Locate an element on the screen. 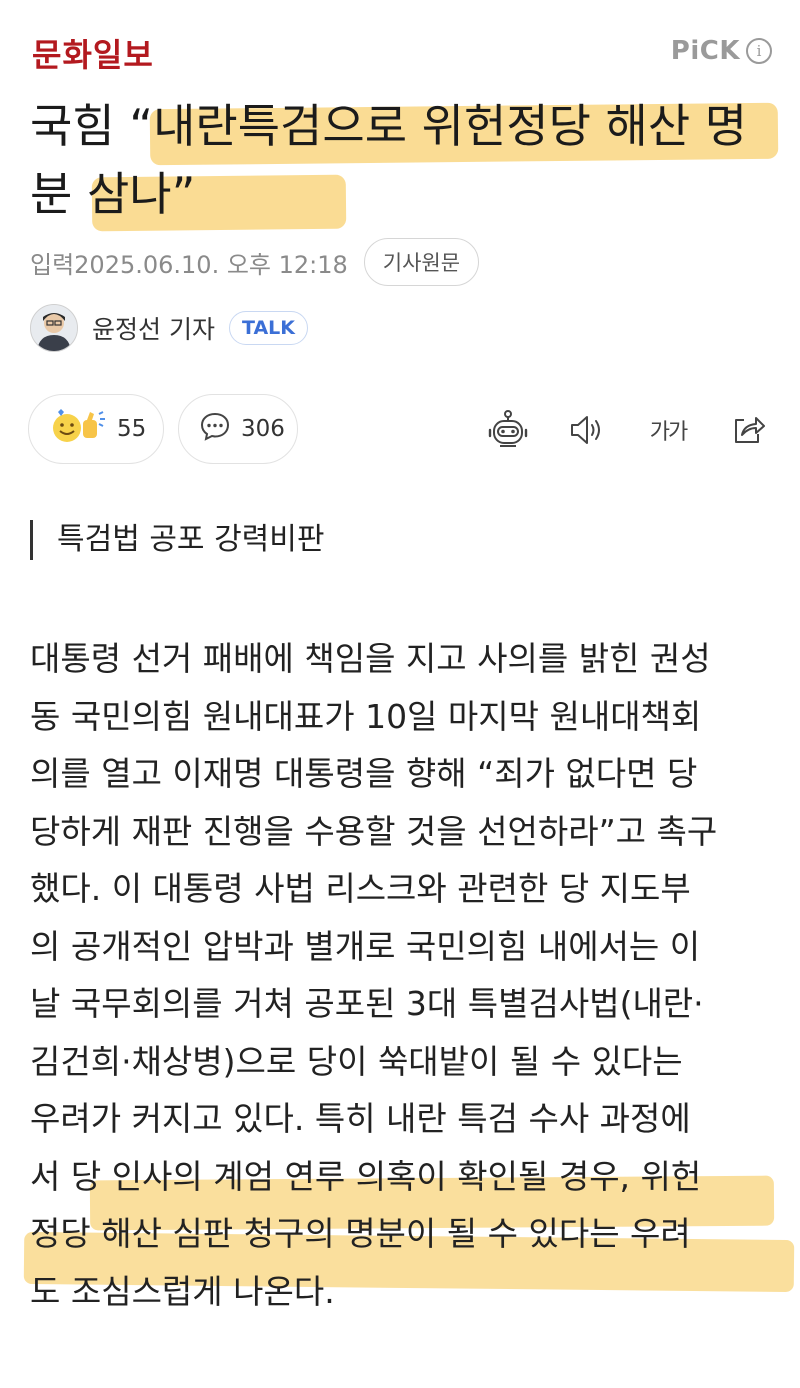 Image resolution: width=800 pixels, height=1388 pixels. font-size-icon: 가가 is located at coordinates (668, 430).